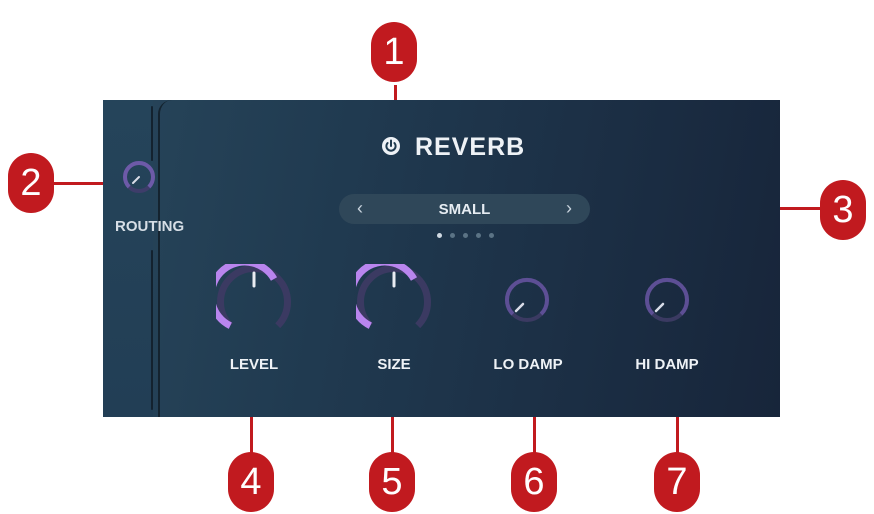  Describe the element at coordinates (128, 258) in the screenshot. I see `routing-strip` at that location.